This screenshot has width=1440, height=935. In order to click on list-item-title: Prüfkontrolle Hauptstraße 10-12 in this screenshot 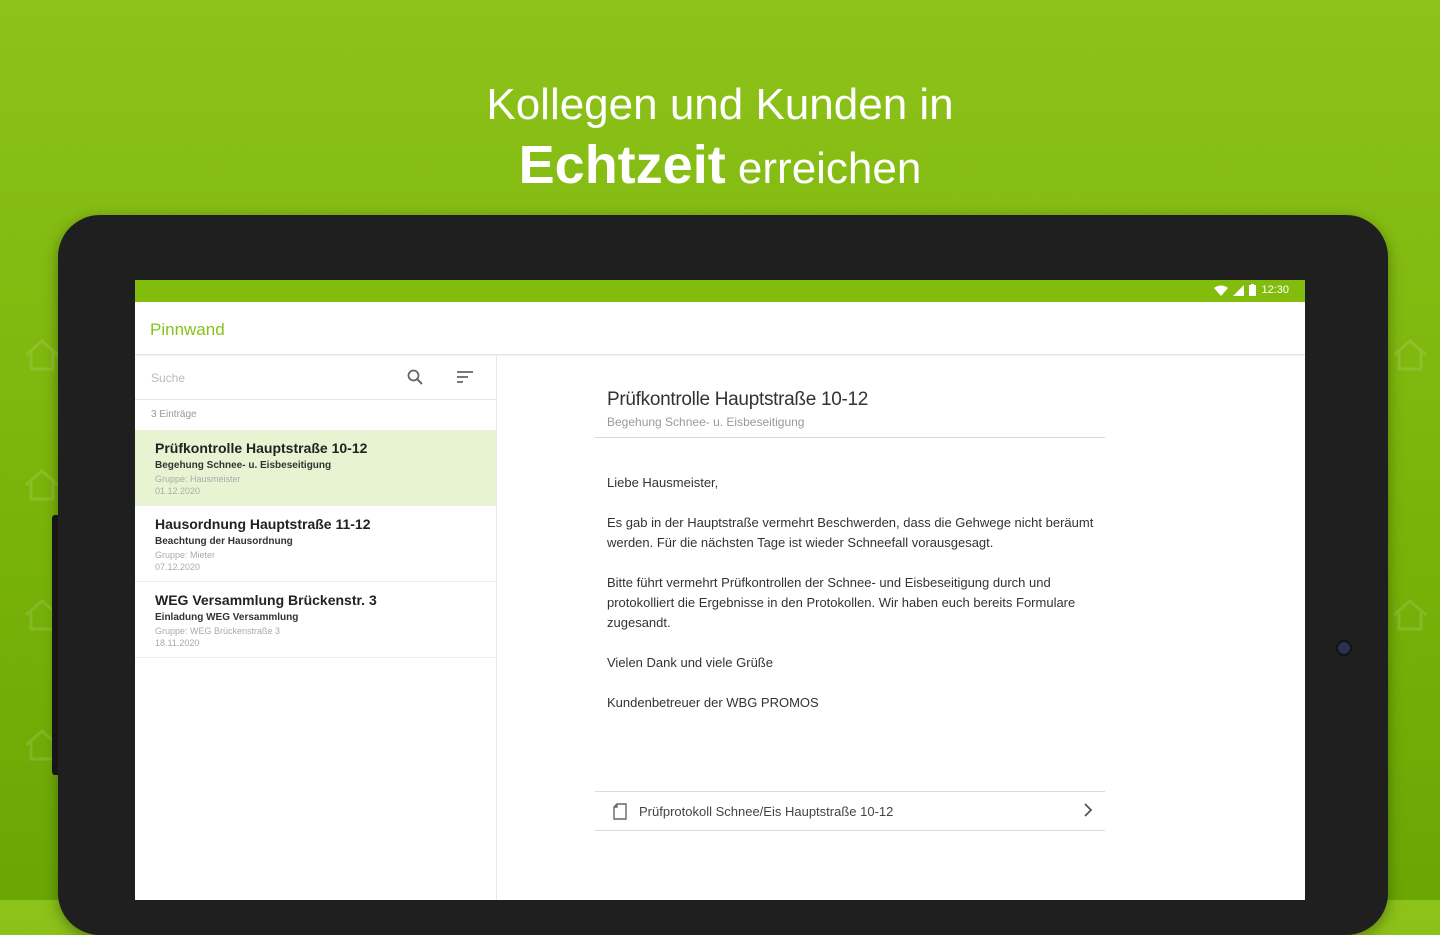, I will do `click(261, 448)`.